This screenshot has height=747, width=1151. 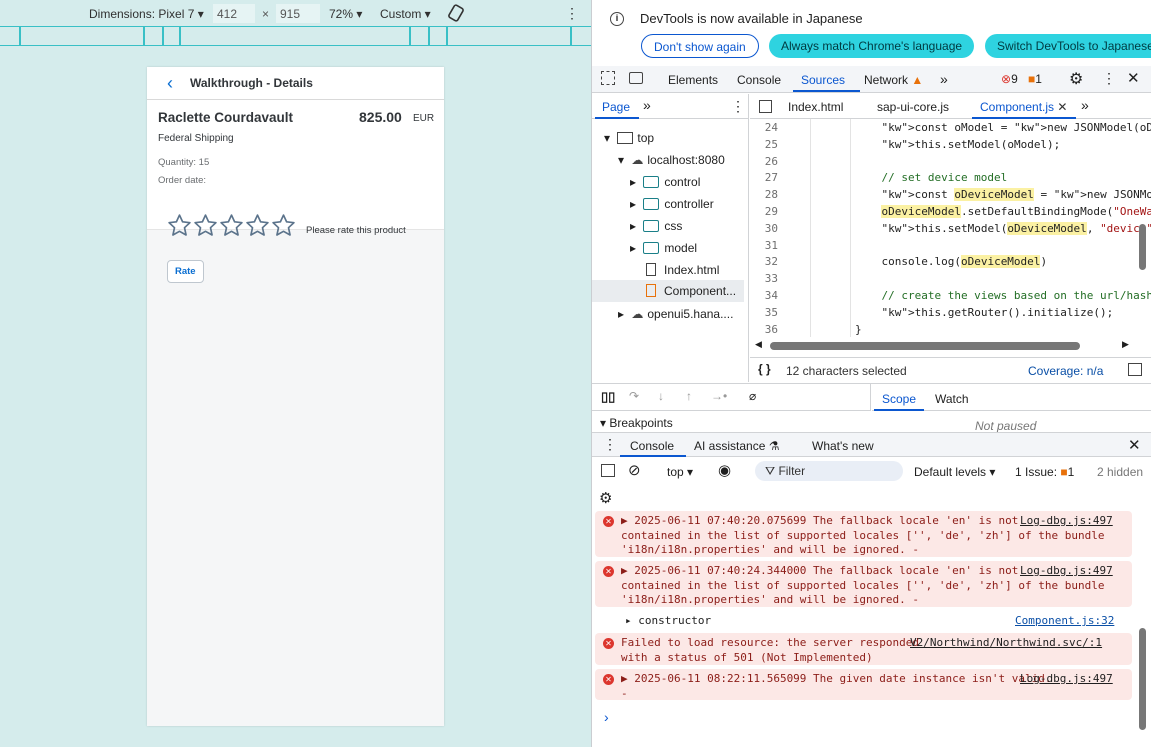 What do you see at coordinates (758, 344) in the screenshot?
I see `scroll-left-icon: ◀` at bounding box center [758, 344].